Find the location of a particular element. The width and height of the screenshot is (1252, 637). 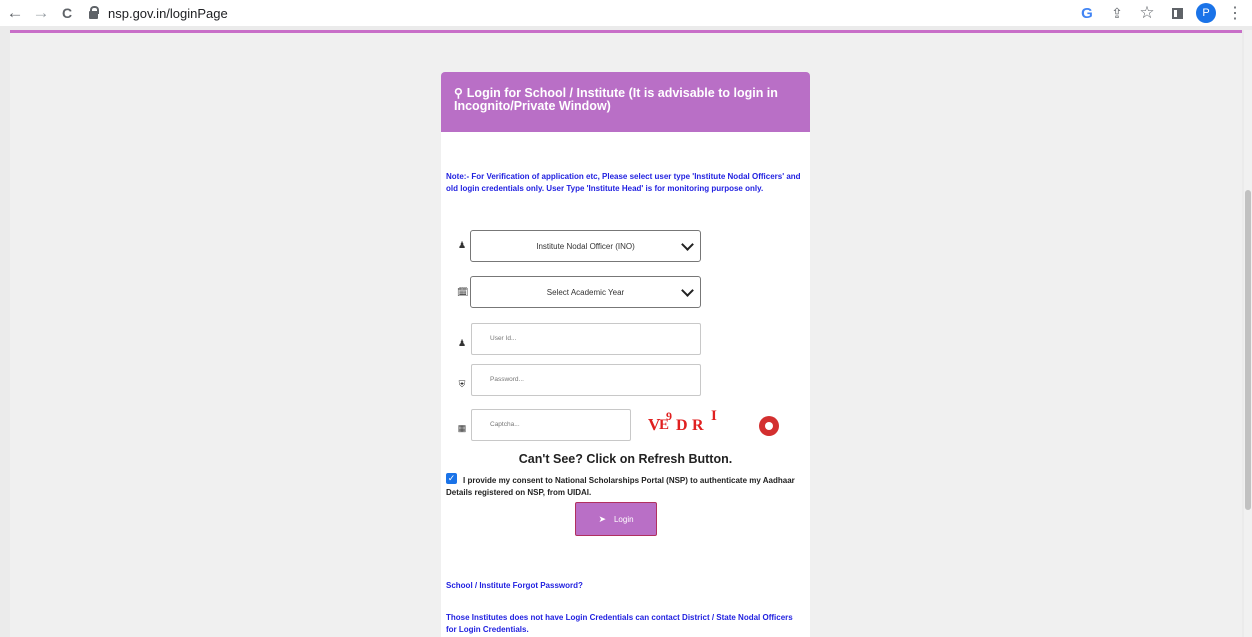

lock-icon is located at coordinates (94, 13).